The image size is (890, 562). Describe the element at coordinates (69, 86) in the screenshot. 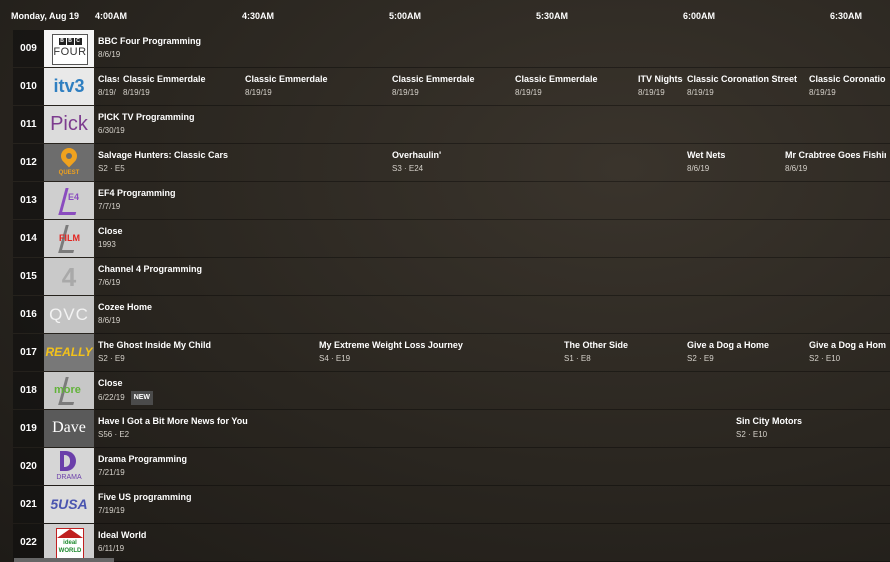

I see `channel-logo-itv3: itv3` at that location.